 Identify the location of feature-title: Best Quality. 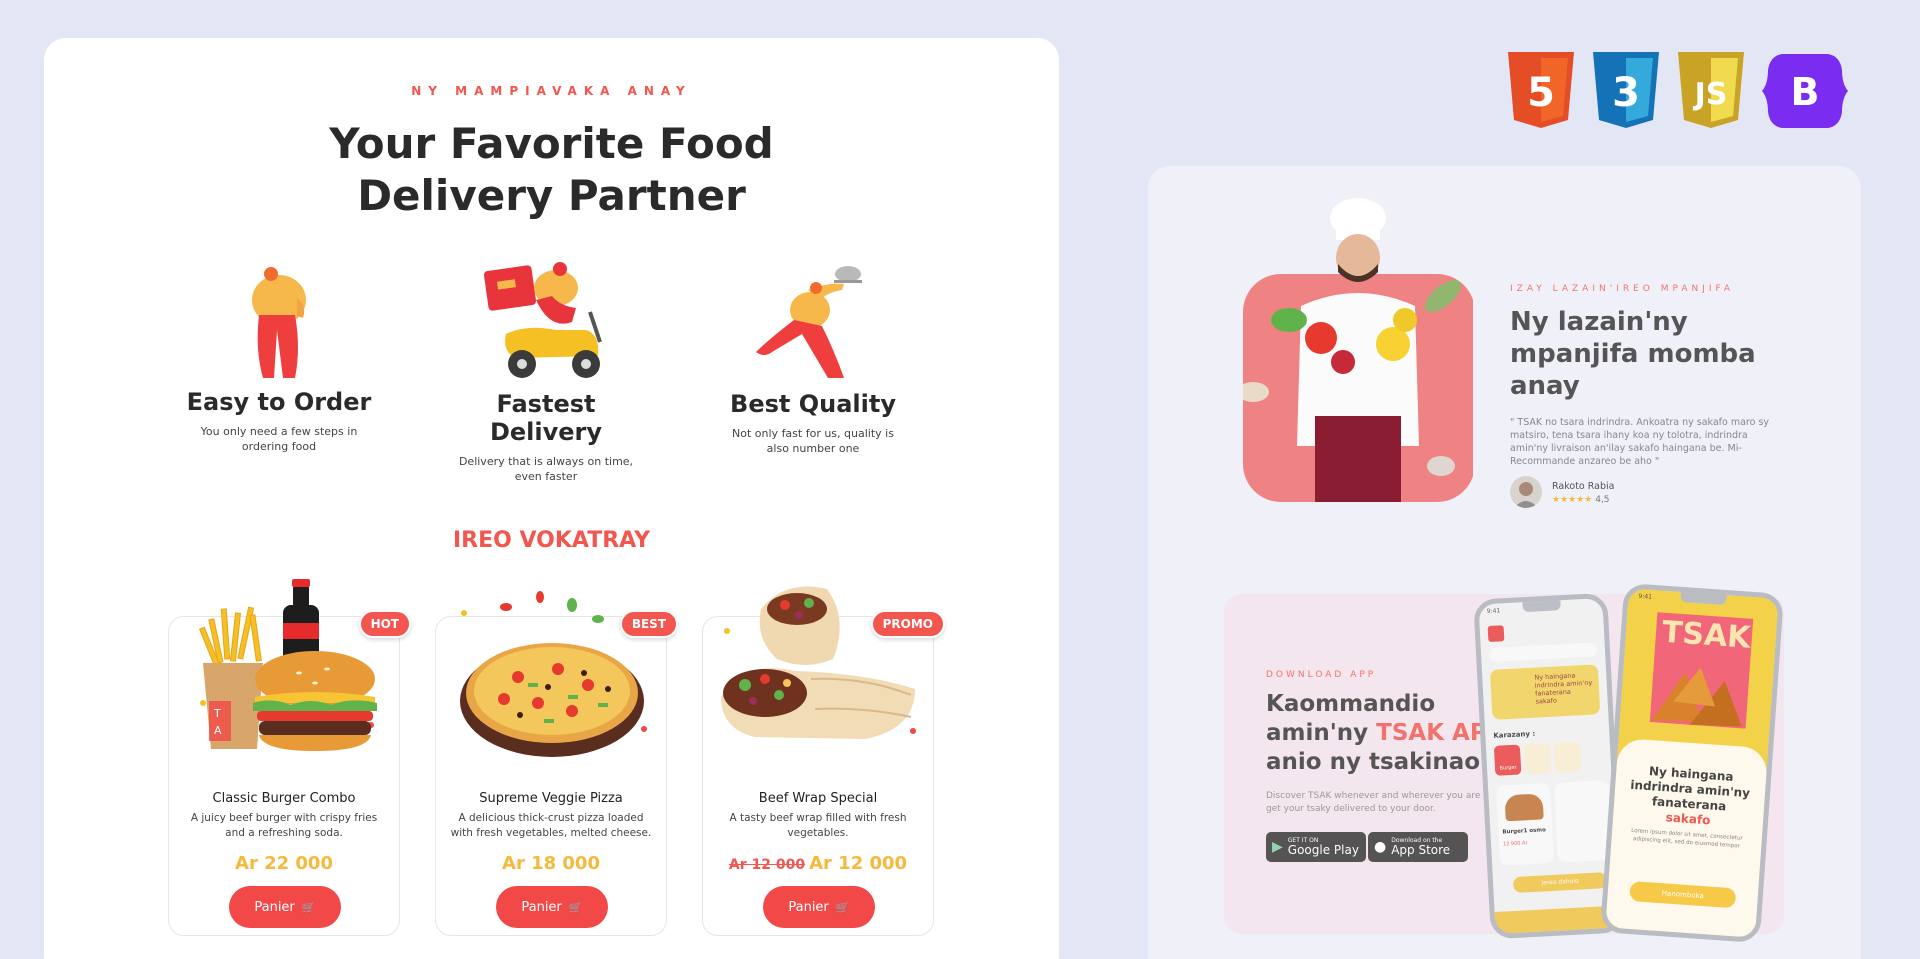
(813, 404).